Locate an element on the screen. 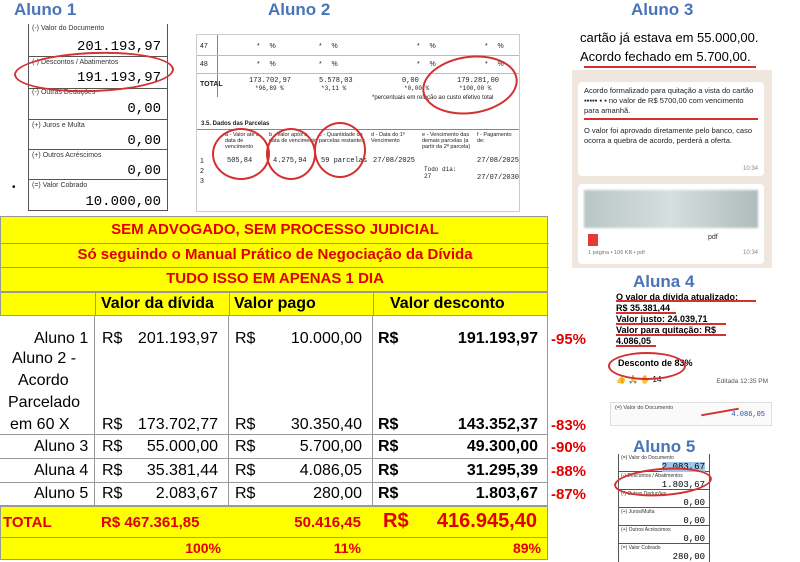 This screenshot has height=562, width=800. row2-pct: -83% is located at coordinates (569, 425).